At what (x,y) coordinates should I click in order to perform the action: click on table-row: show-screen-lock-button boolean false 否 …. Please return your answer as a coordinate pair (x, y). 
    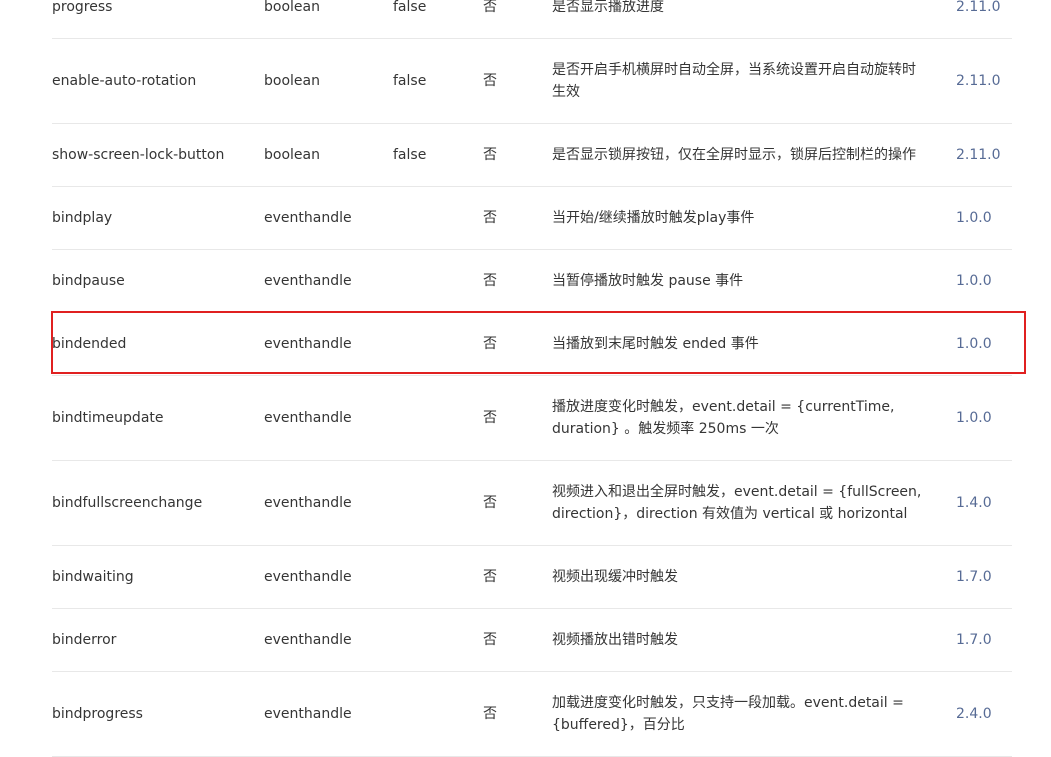
    Looking at the image, I should click on (532, 155).